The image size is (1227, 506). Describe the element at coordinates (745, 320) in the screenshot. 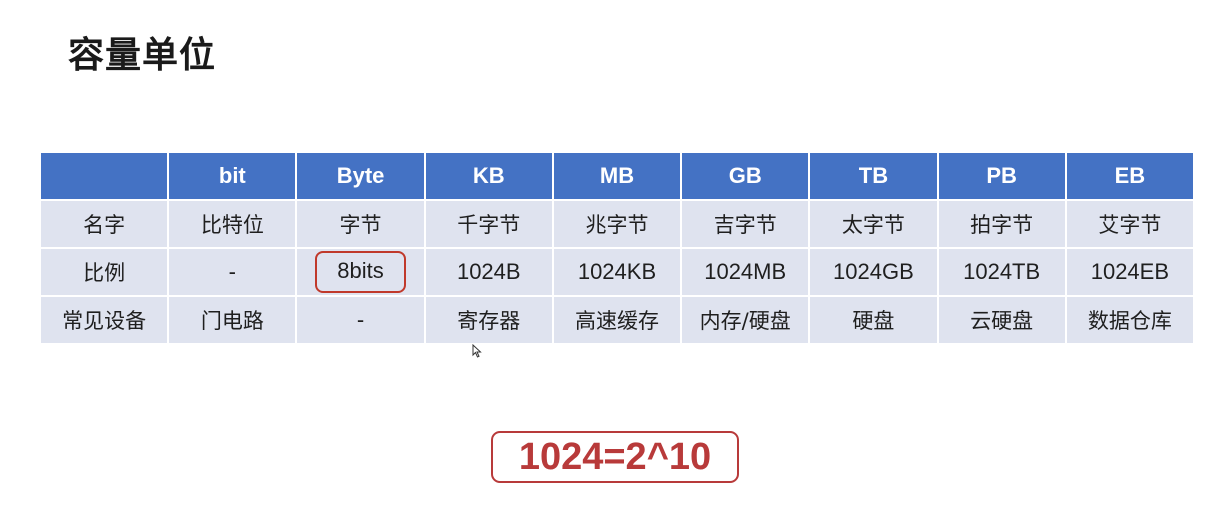

I see `table-cell: 内存/硬盘` at that location.